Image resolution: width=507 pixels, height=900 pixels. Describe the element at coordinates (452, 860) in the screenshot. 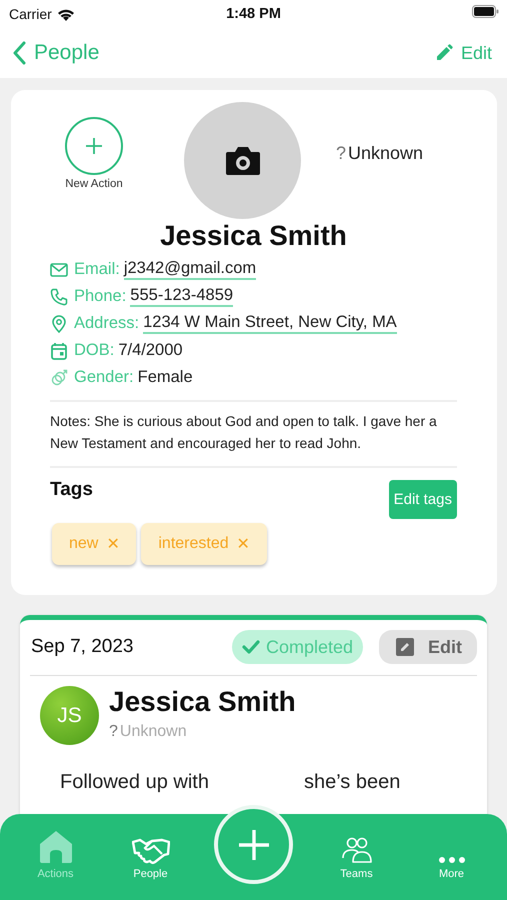

I see `more-icon` at that location.